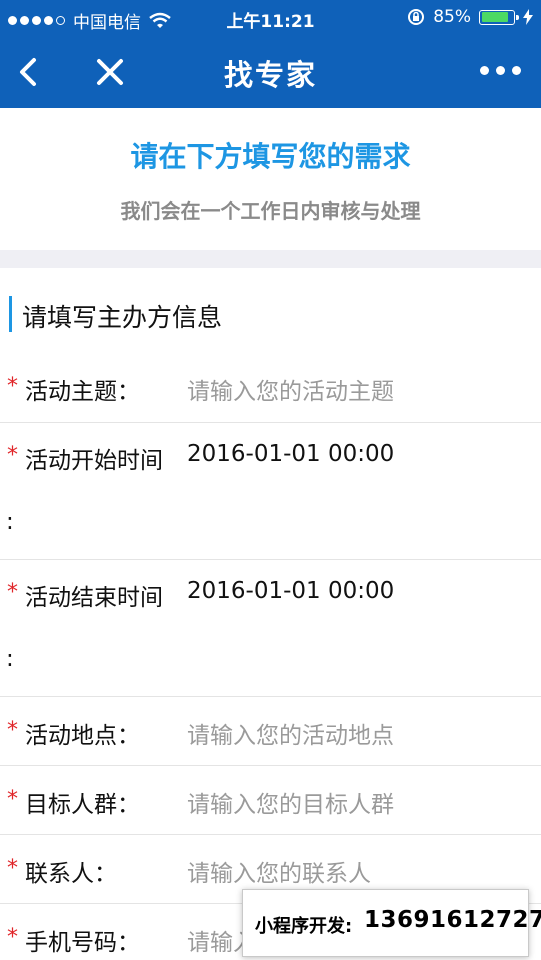  Describe the element at coordinates (290, 802) in the screenshot. I see `audience-input: 请输入您的目标人群` at that location.